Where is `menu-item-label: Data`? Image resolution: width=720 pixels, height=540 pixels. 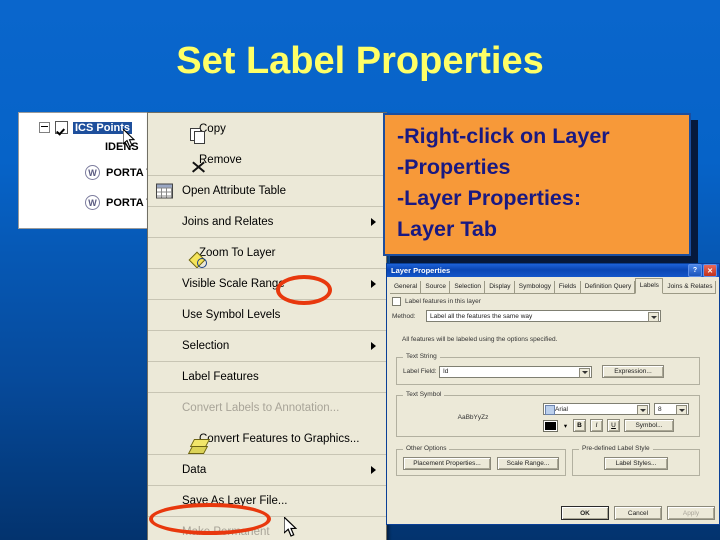
menu-item-label: Data is located at coordinates (194, 470).